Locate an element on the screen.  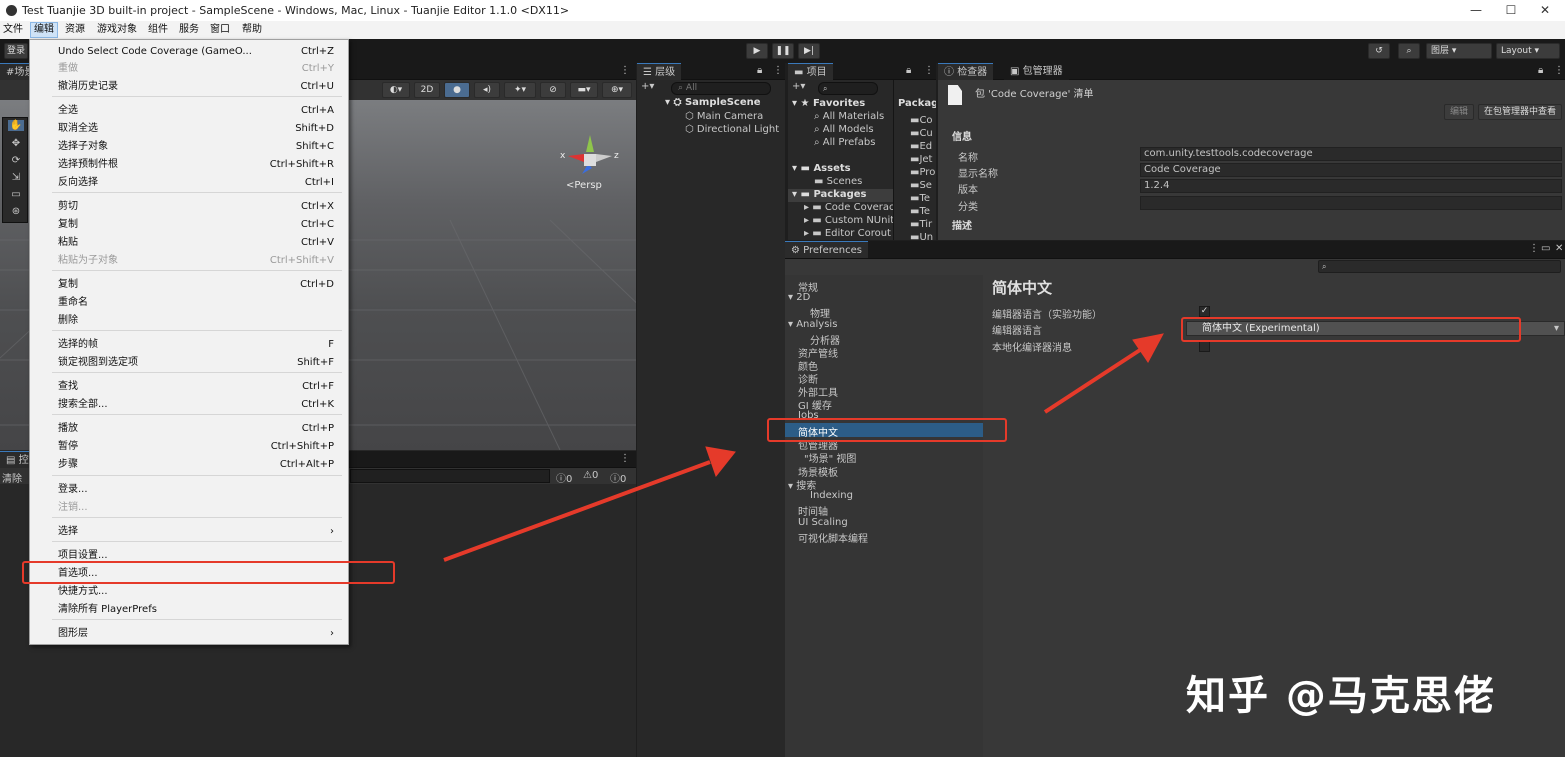
watermark: 知乎 @马克思佬 is located at coordinates (1341, 696).